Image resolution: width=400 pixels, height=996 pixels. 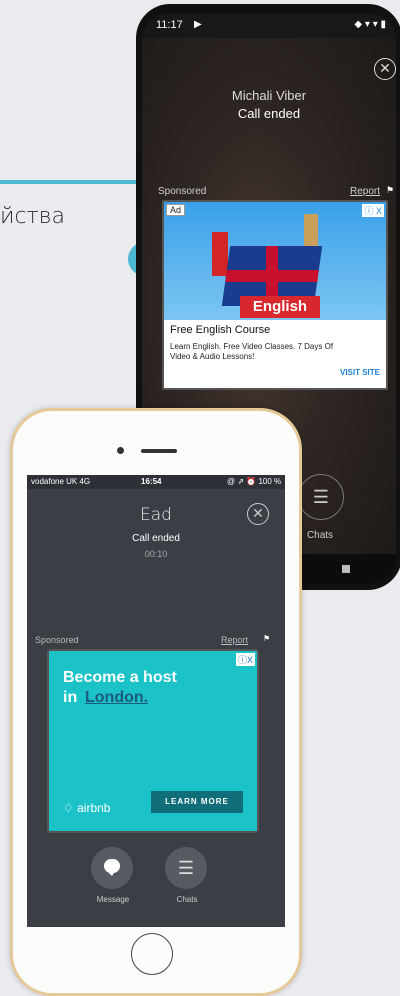 What do you see at coordinates (275, 261) in the screenshot?
I see `ad-image: English Ad ⓘ X` at bounding box center [275, 261].